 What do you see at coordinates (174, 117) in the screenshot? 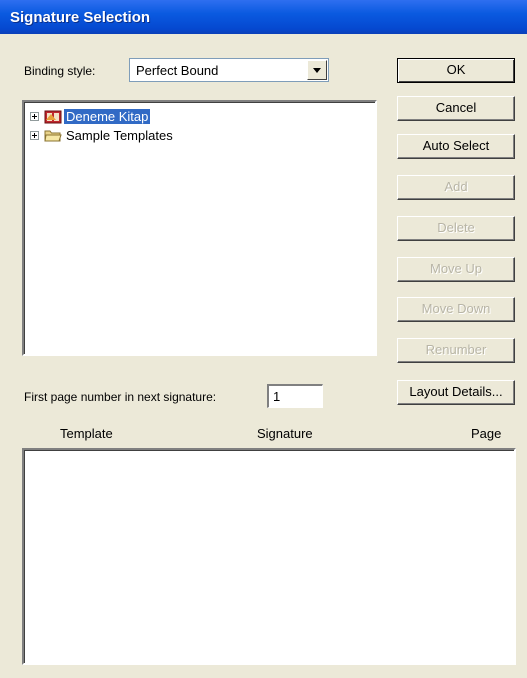
I see `tree-item-deneme-kitap: Deneme Kitap` at bounding box center [174, 117].